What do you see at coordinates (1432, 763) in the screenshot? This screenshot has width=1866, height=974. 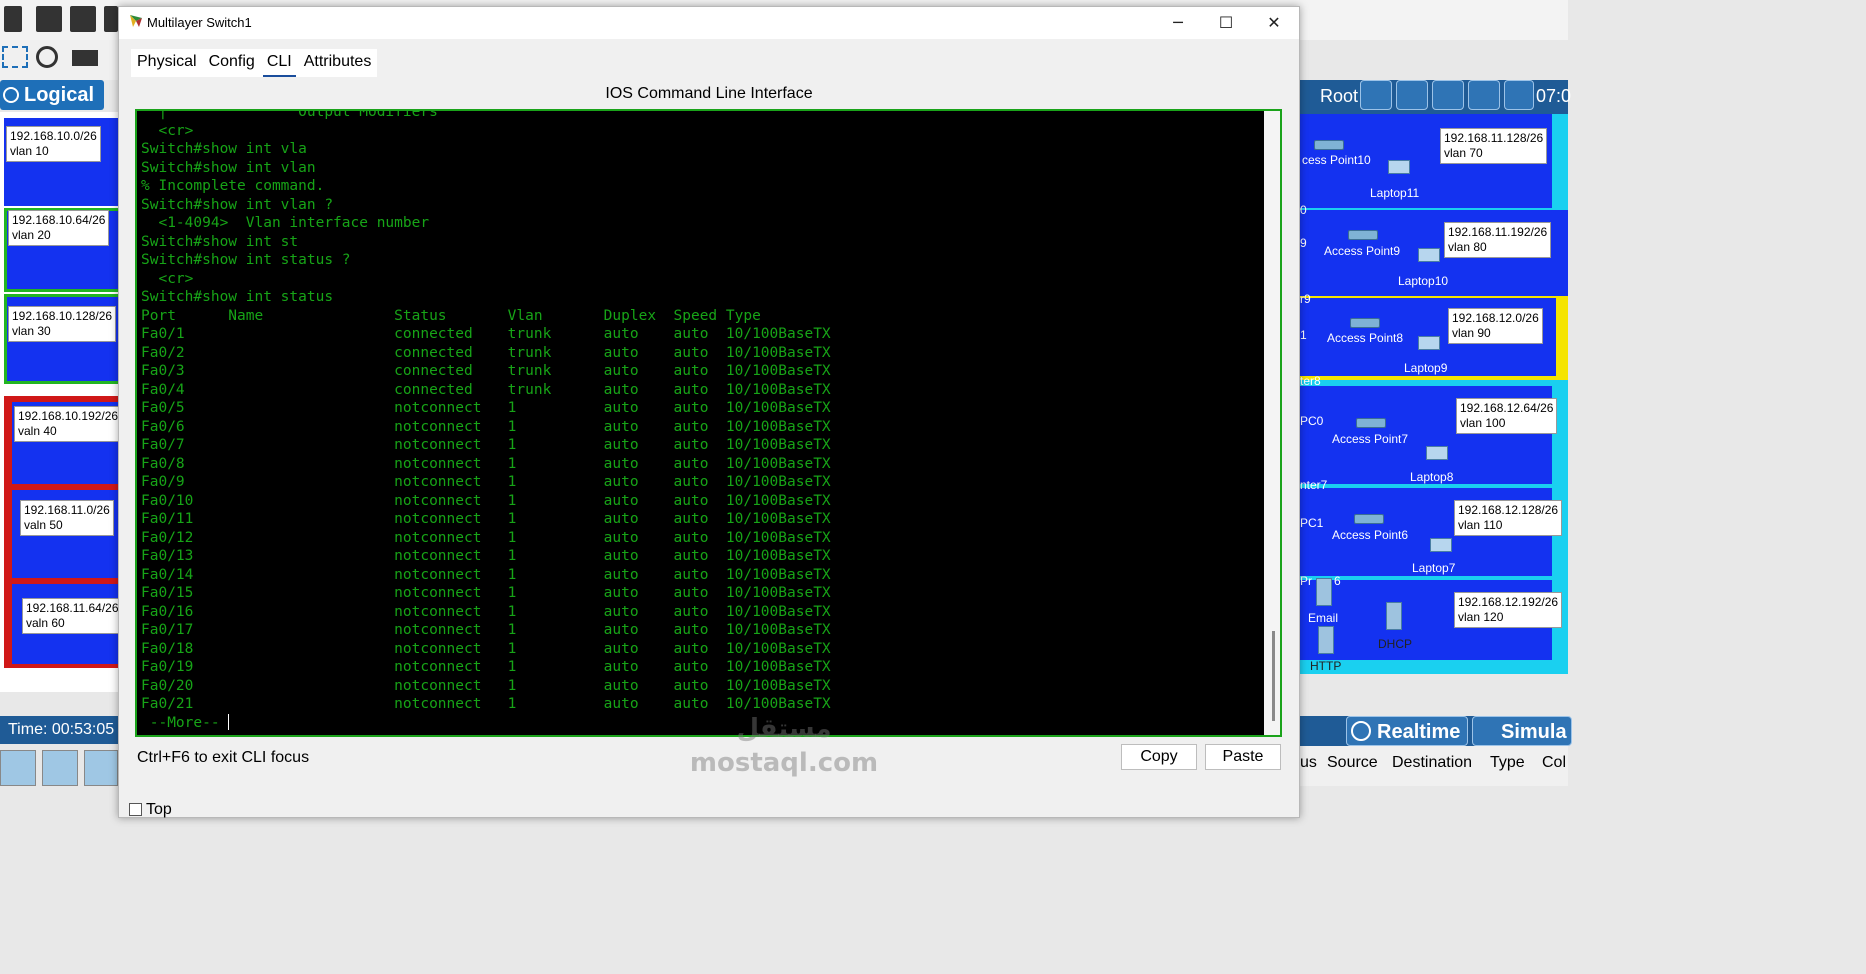 I see `pdu-column-destination: Destination` at bounding box center [1432, 763].